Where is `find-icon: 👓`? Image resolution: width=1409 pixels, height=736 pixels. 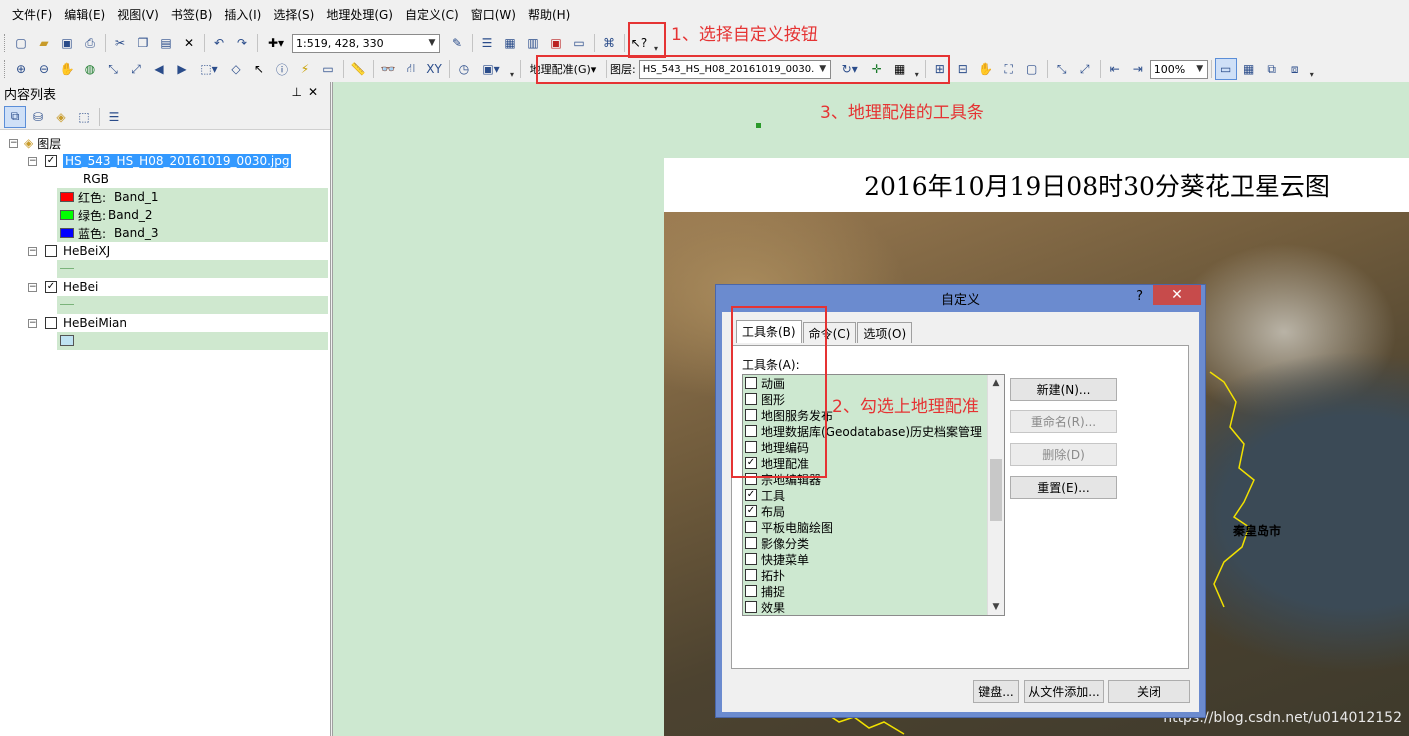
find-icon: 👓 is located at coordinates (388, 69).